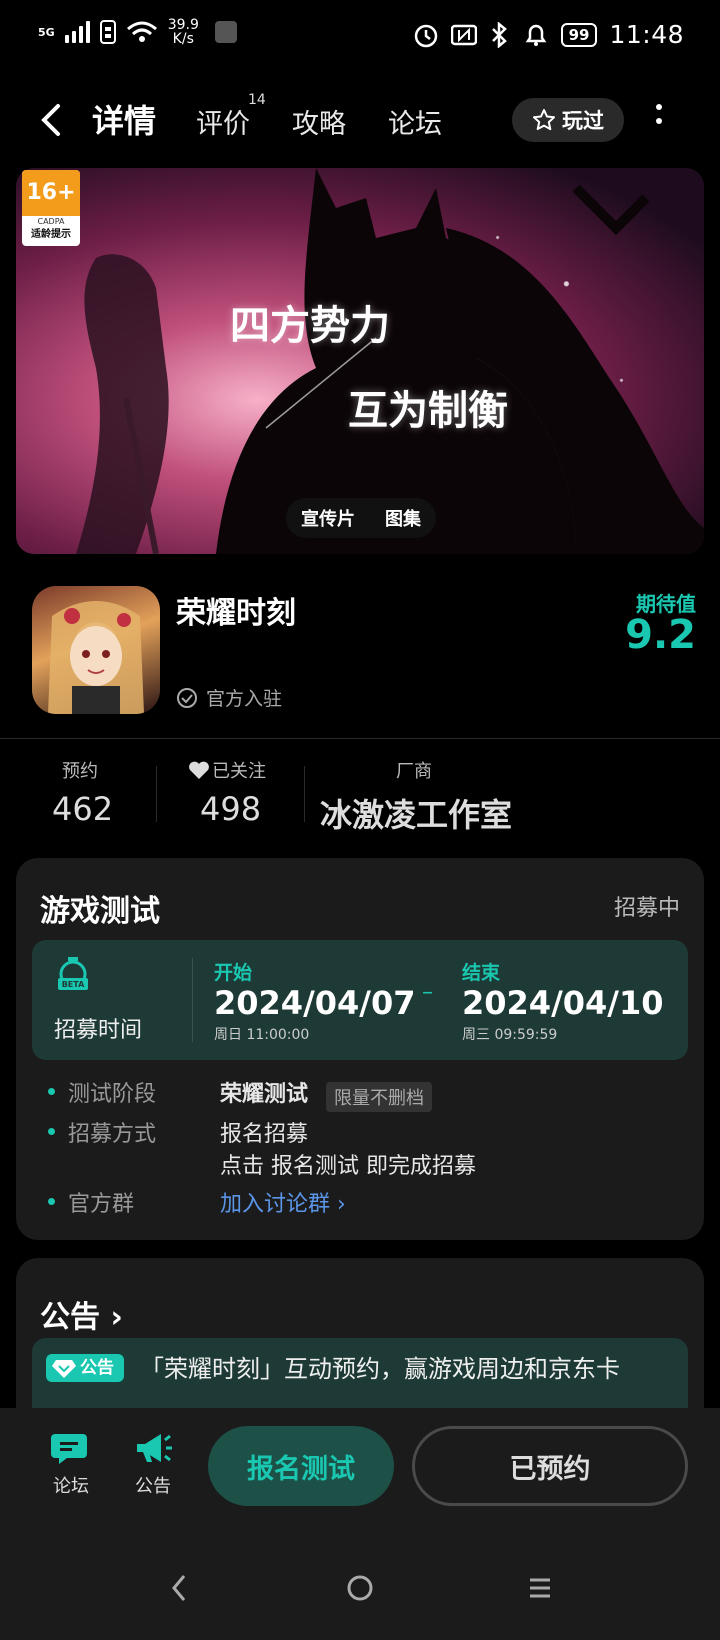 This screenshot has height=1640, width=720. I want to click on signal-icon, so click(77, 32).